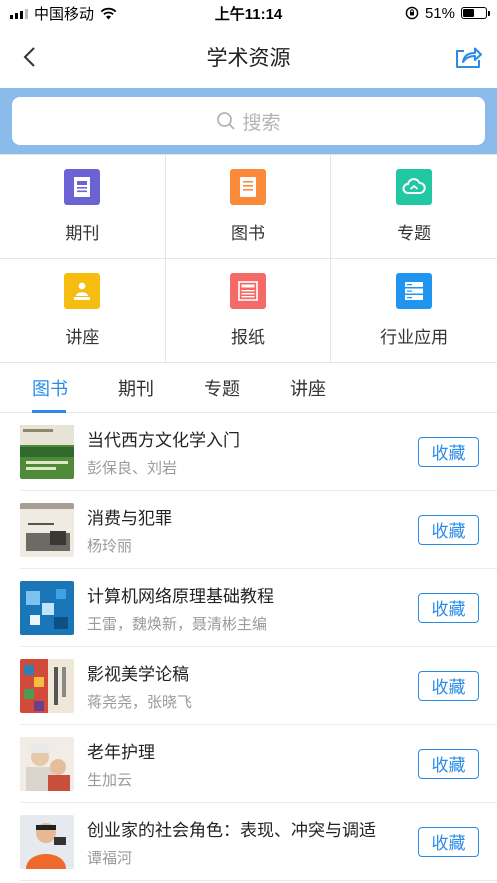  What do you see at coordinates (110, 780) in the screenshot?
I see `book-author: 生加云` at bounding box center [110, 780].